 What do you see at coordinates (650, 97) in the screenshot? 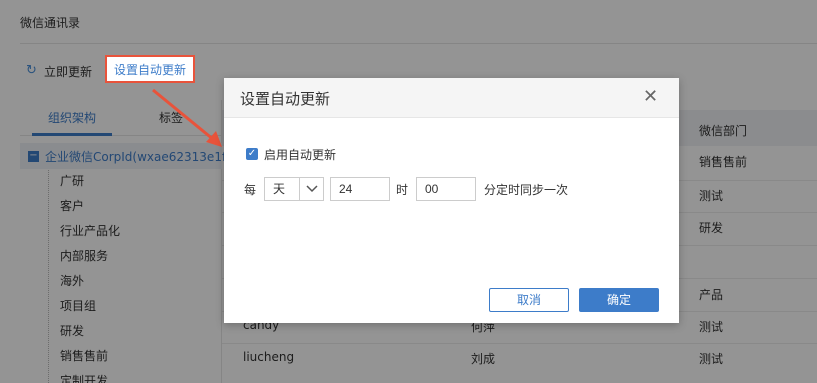
I see `close-icon: ✕` at bounding box center [650, 97].